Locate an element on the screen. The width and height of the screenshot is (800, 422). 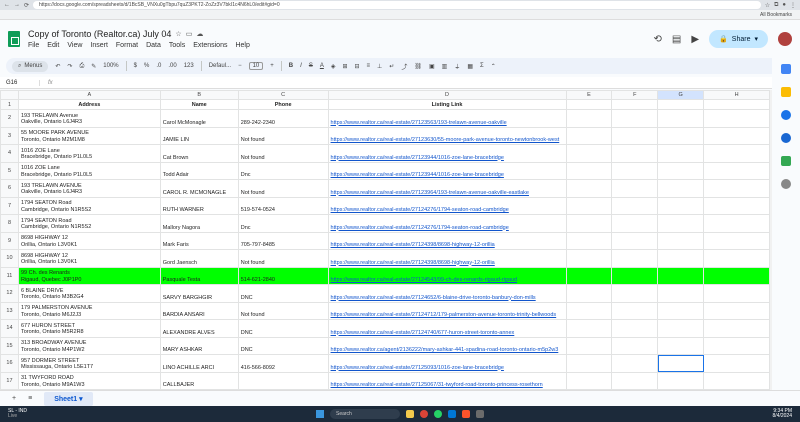
row-header: 11 is located at coordinates (9, 275).